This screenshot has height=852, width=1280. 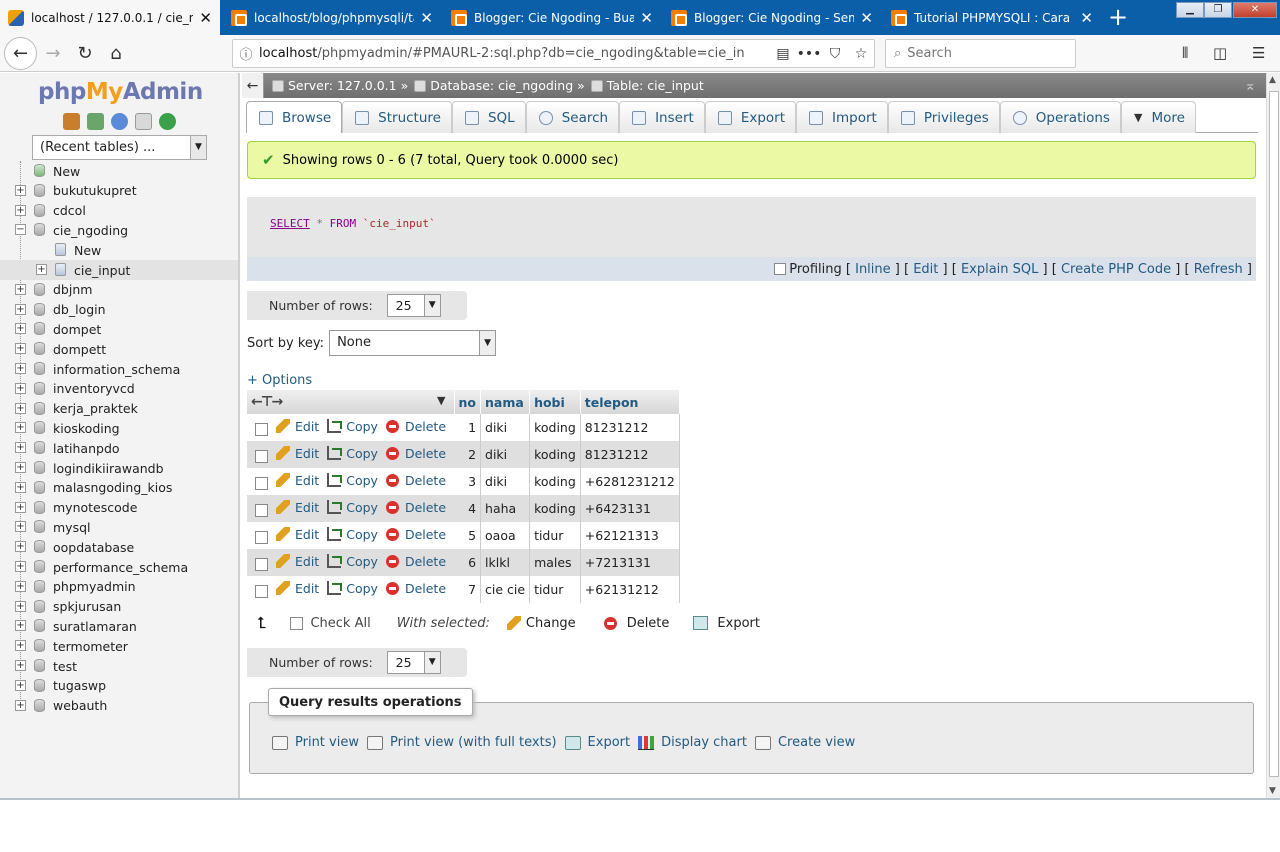 I want to click on cell-nama: haha, so click(x=505, y=508).